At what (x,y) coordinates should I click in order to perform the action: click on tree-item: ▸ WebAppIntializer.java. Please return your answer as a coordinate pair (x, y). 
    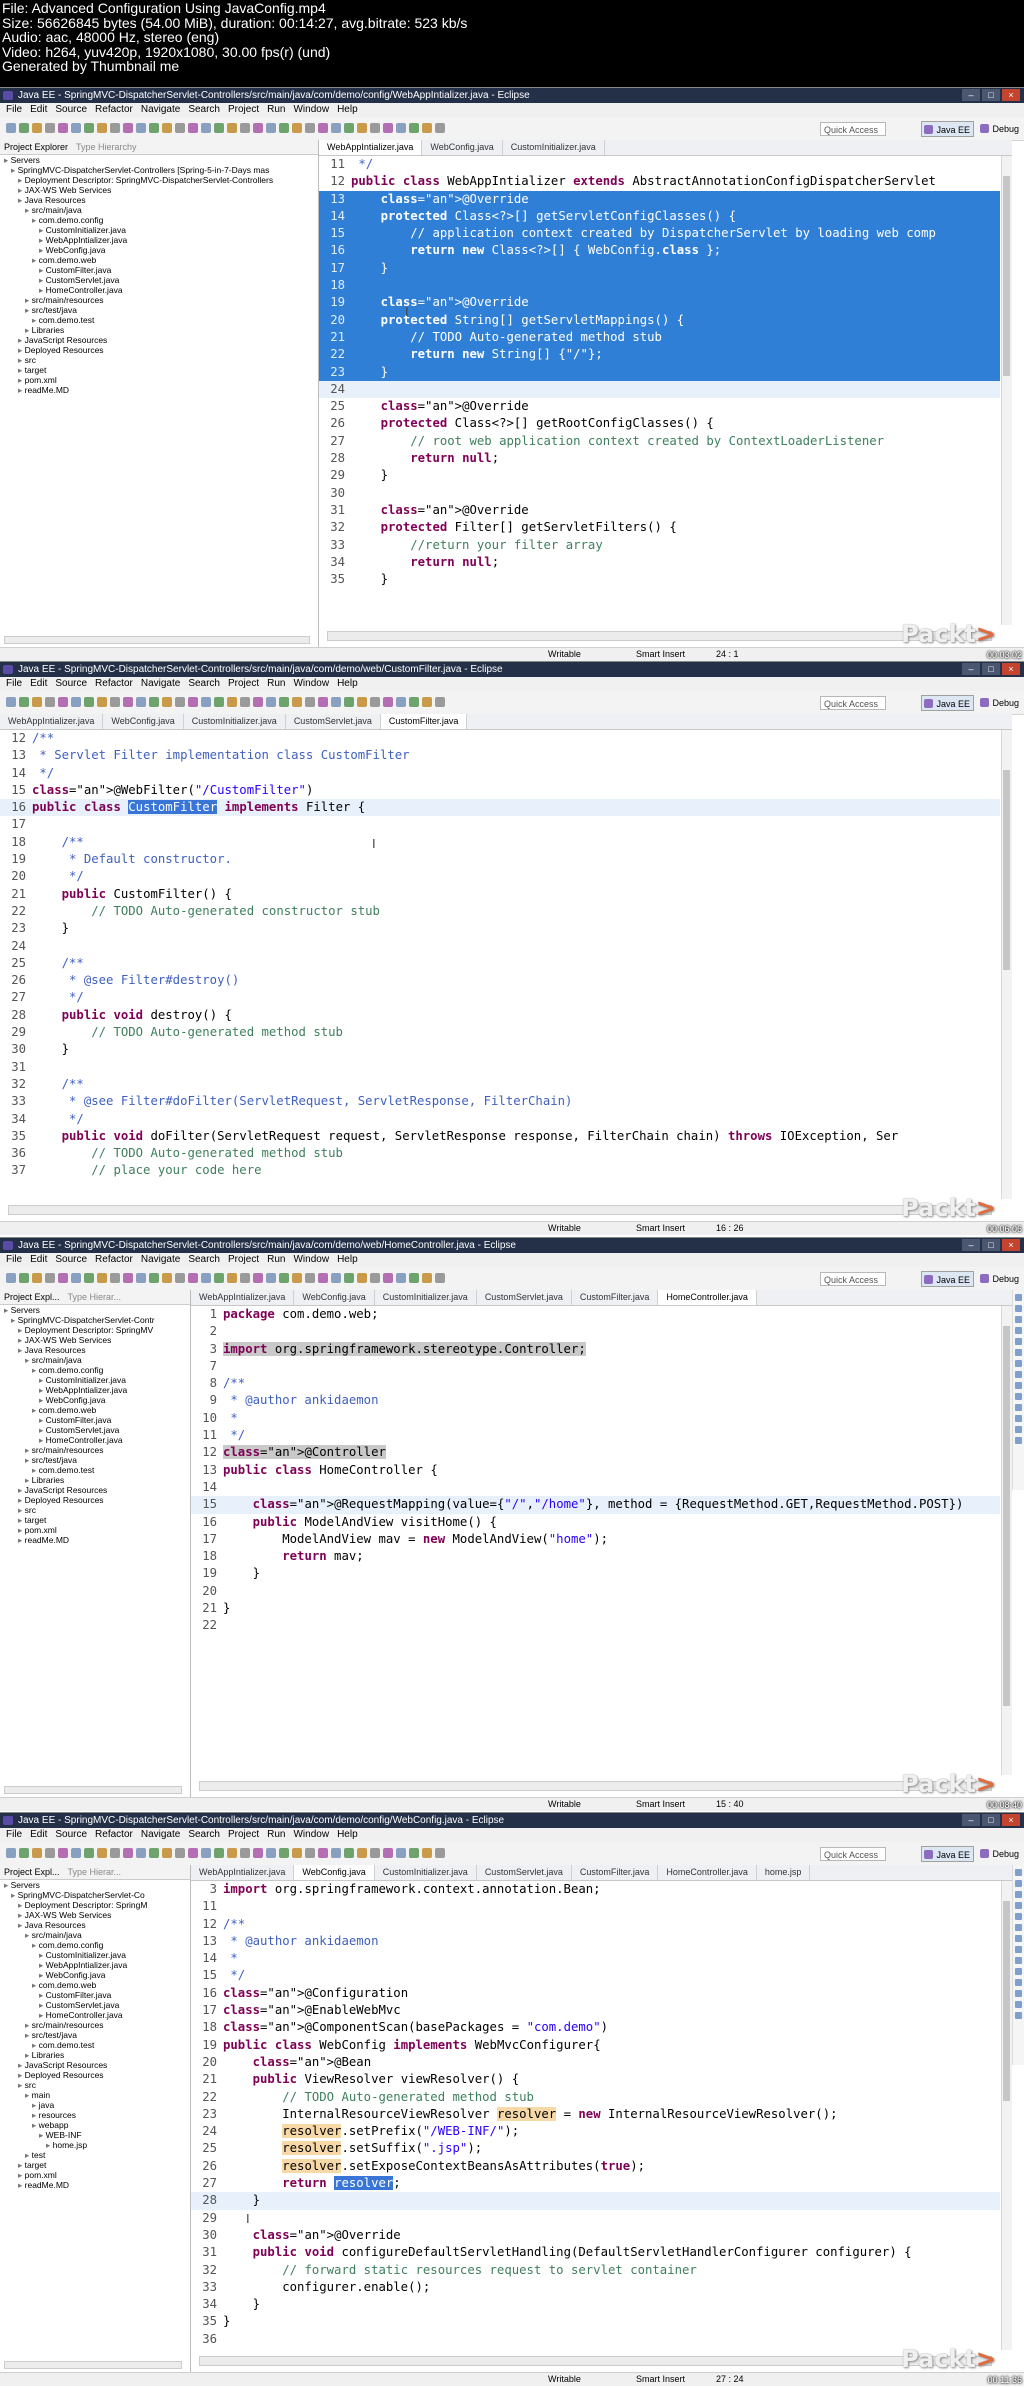
    Looking at the image, I should click on (95, 1965).